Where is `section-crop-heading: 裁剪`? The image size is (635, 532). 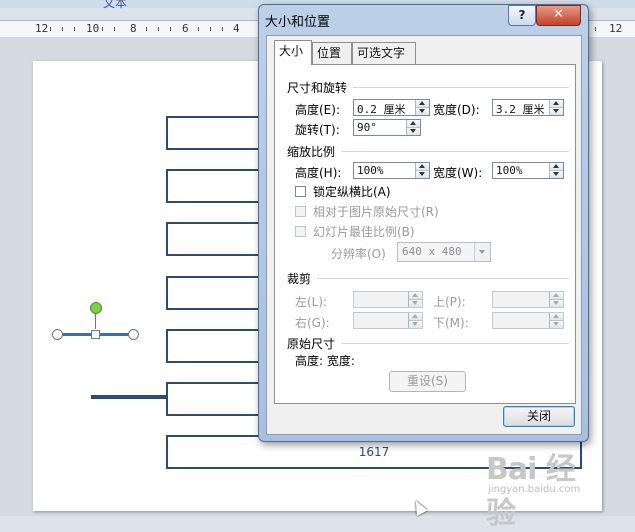 section-crop-heading: 裁剪 is located at coordinates (299, 279).